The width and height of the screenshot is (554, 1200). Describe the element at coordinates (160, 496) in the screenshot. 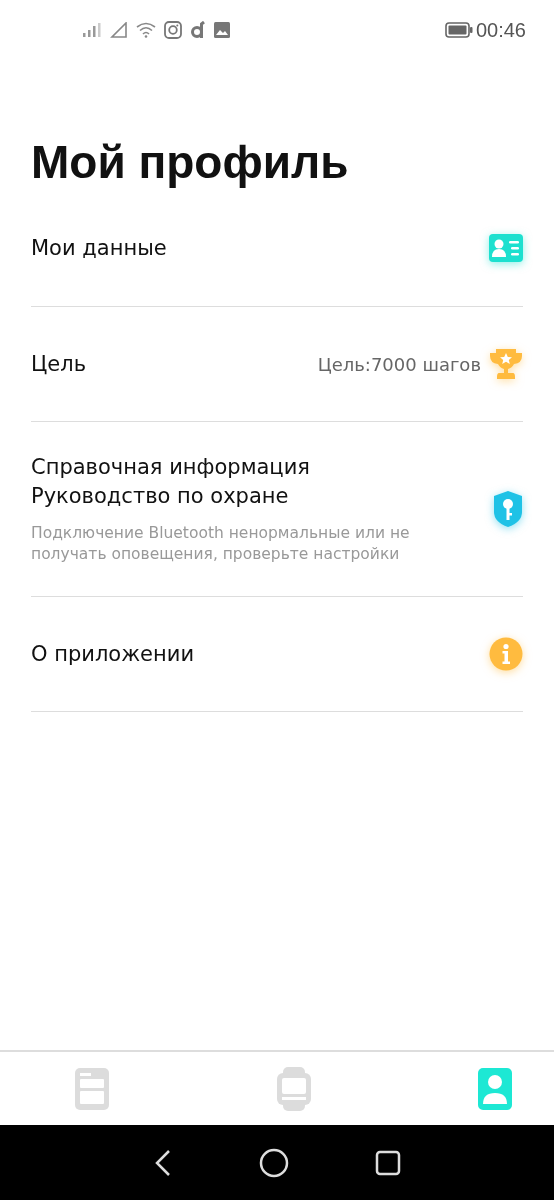

I see `item-label: Руководство по охране` at that location.